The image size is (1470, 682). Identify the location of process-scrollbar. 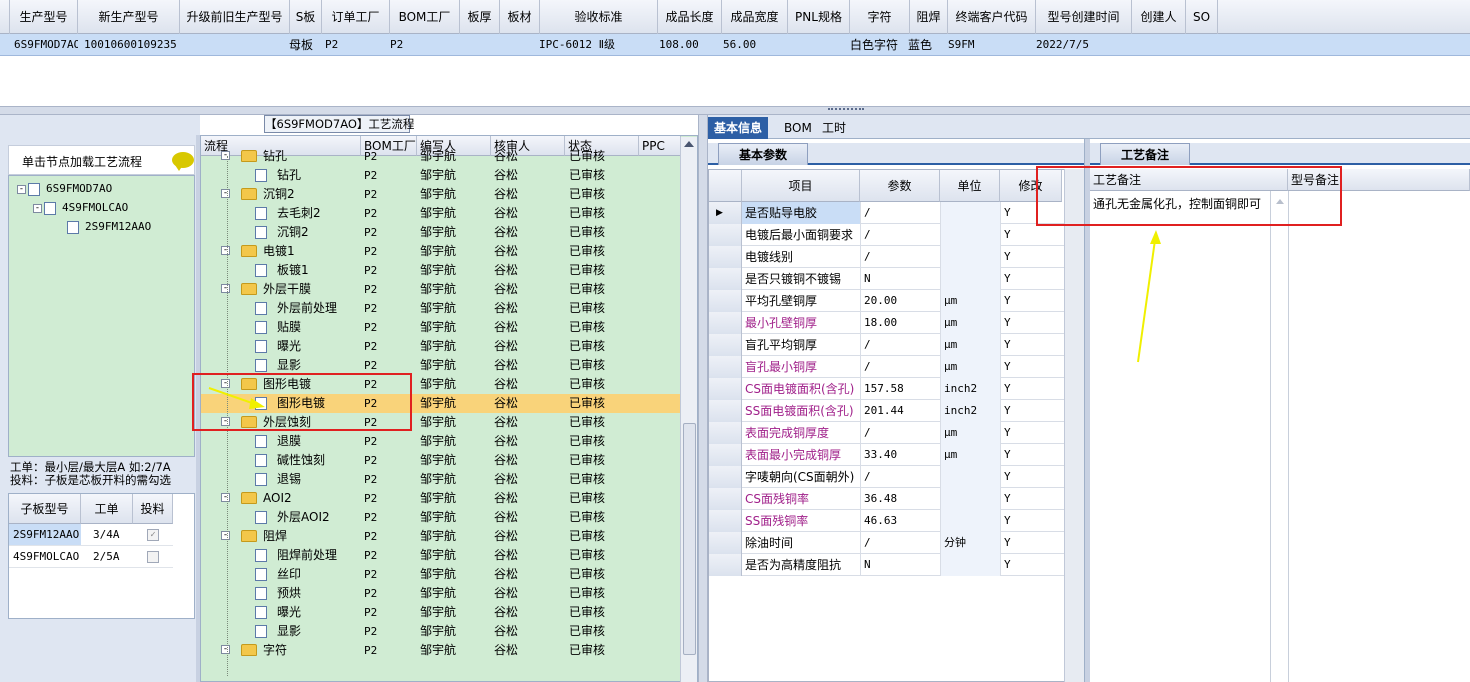
(688, 409).